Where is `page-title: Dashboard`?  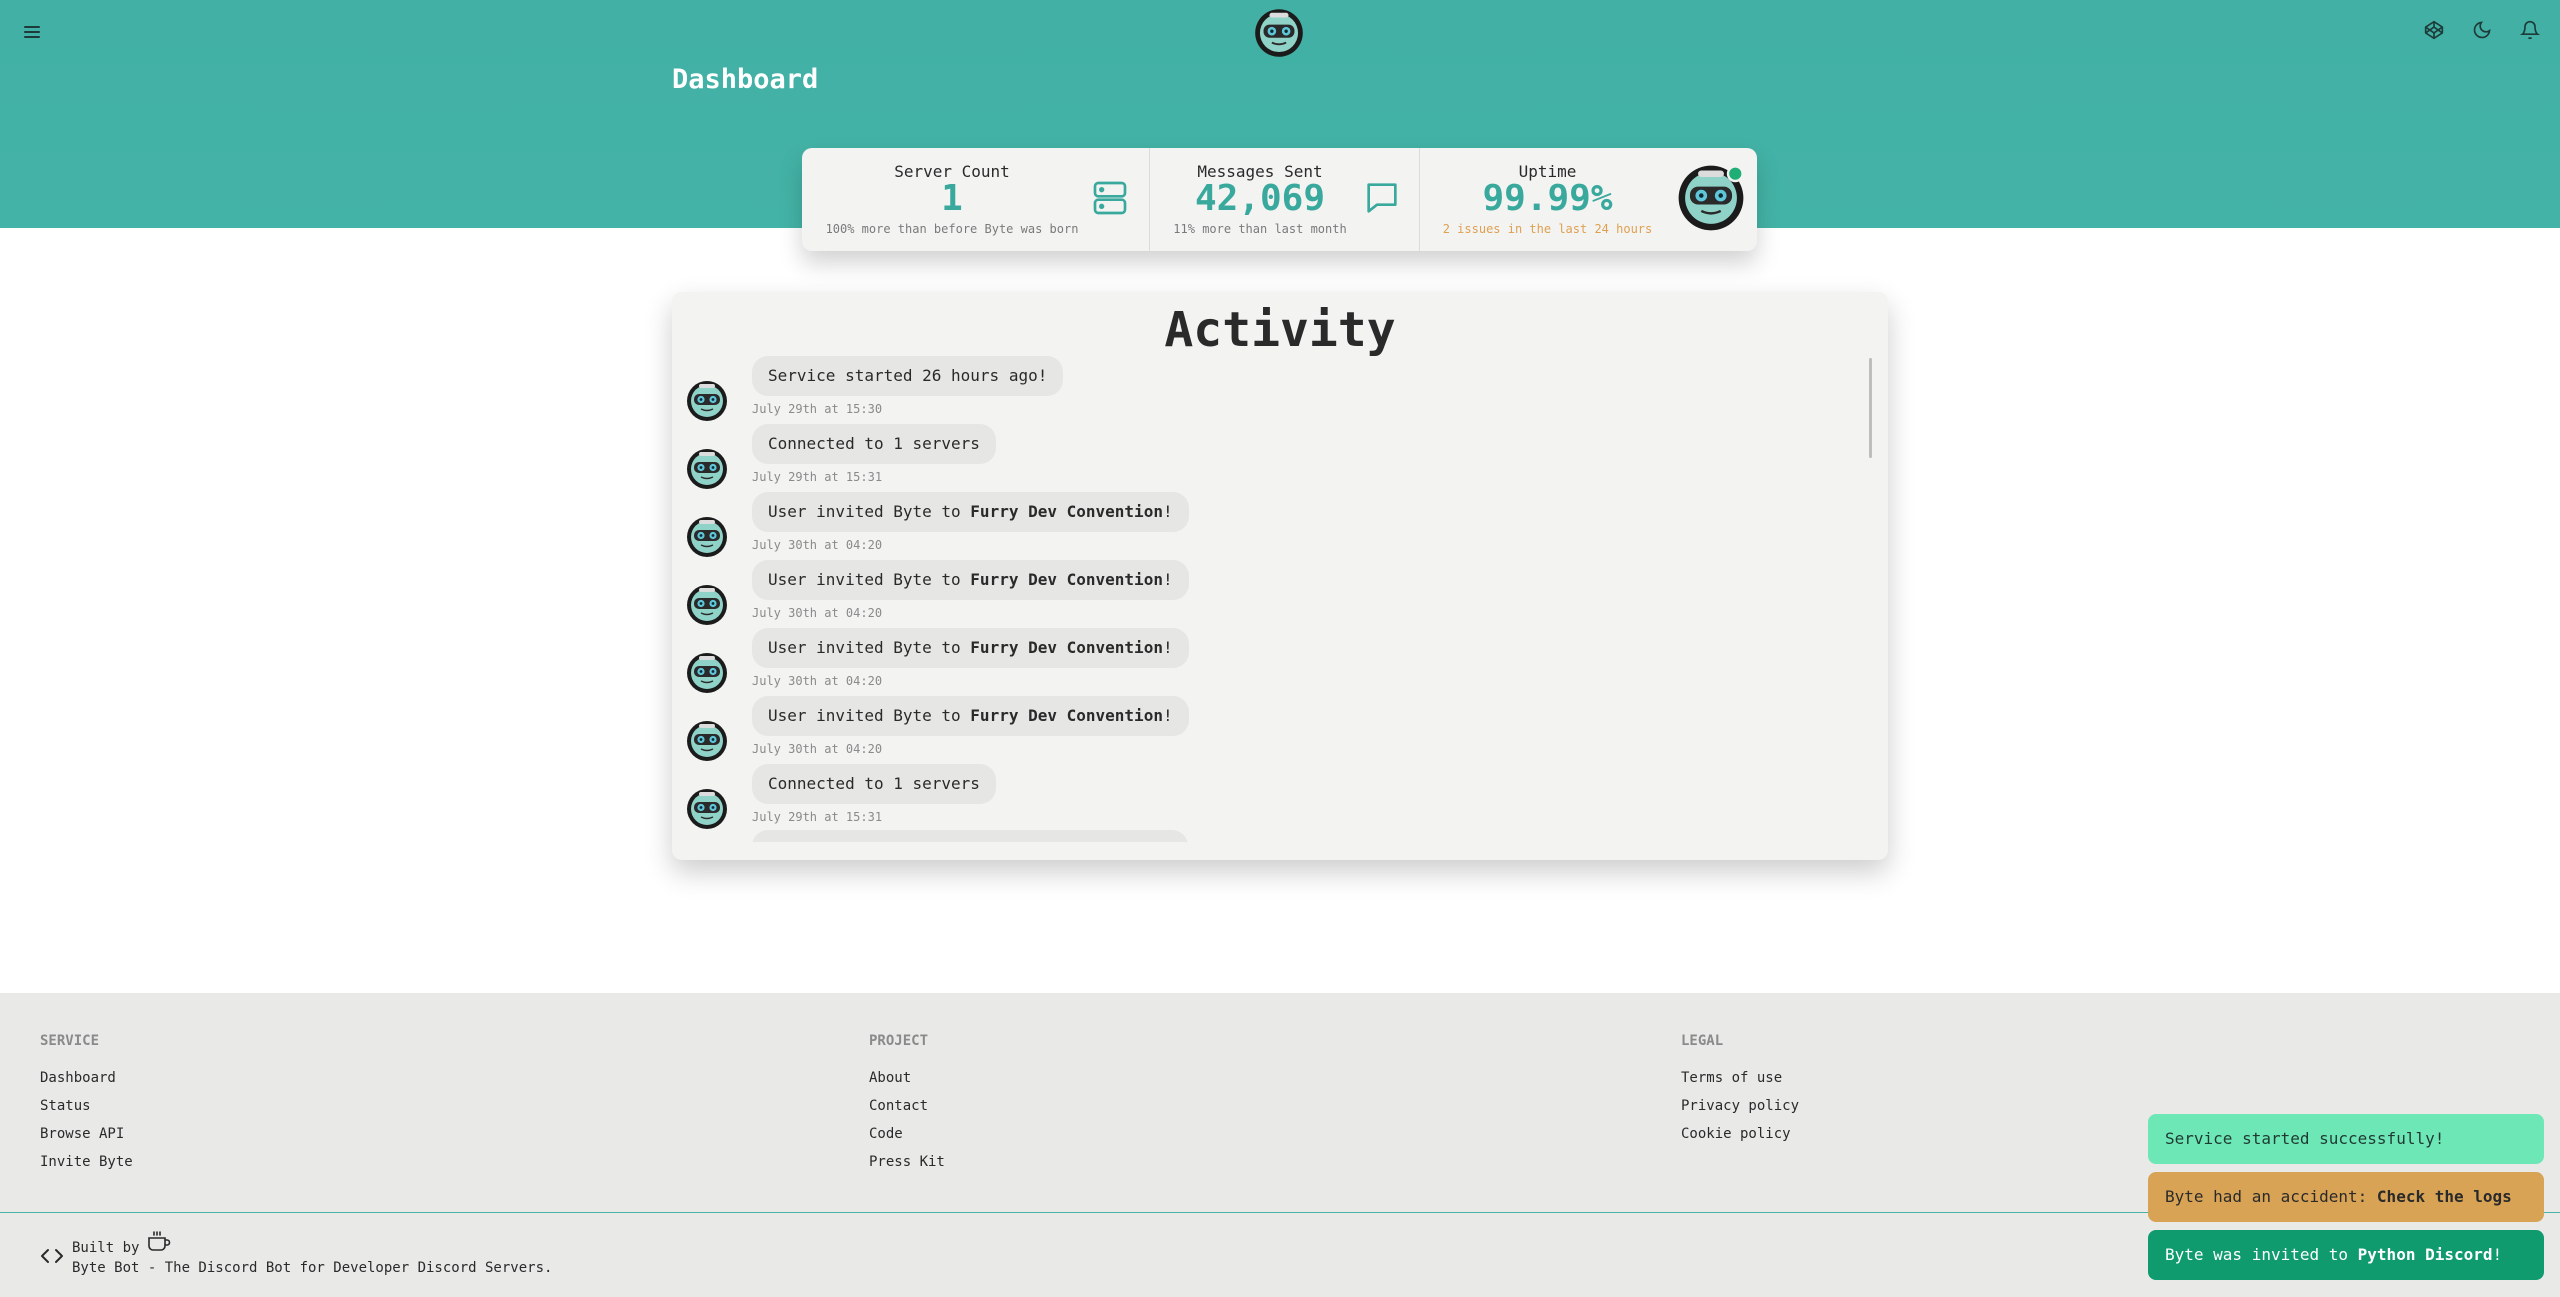 page-title: Dashboard is located at coordinates (745, 79).